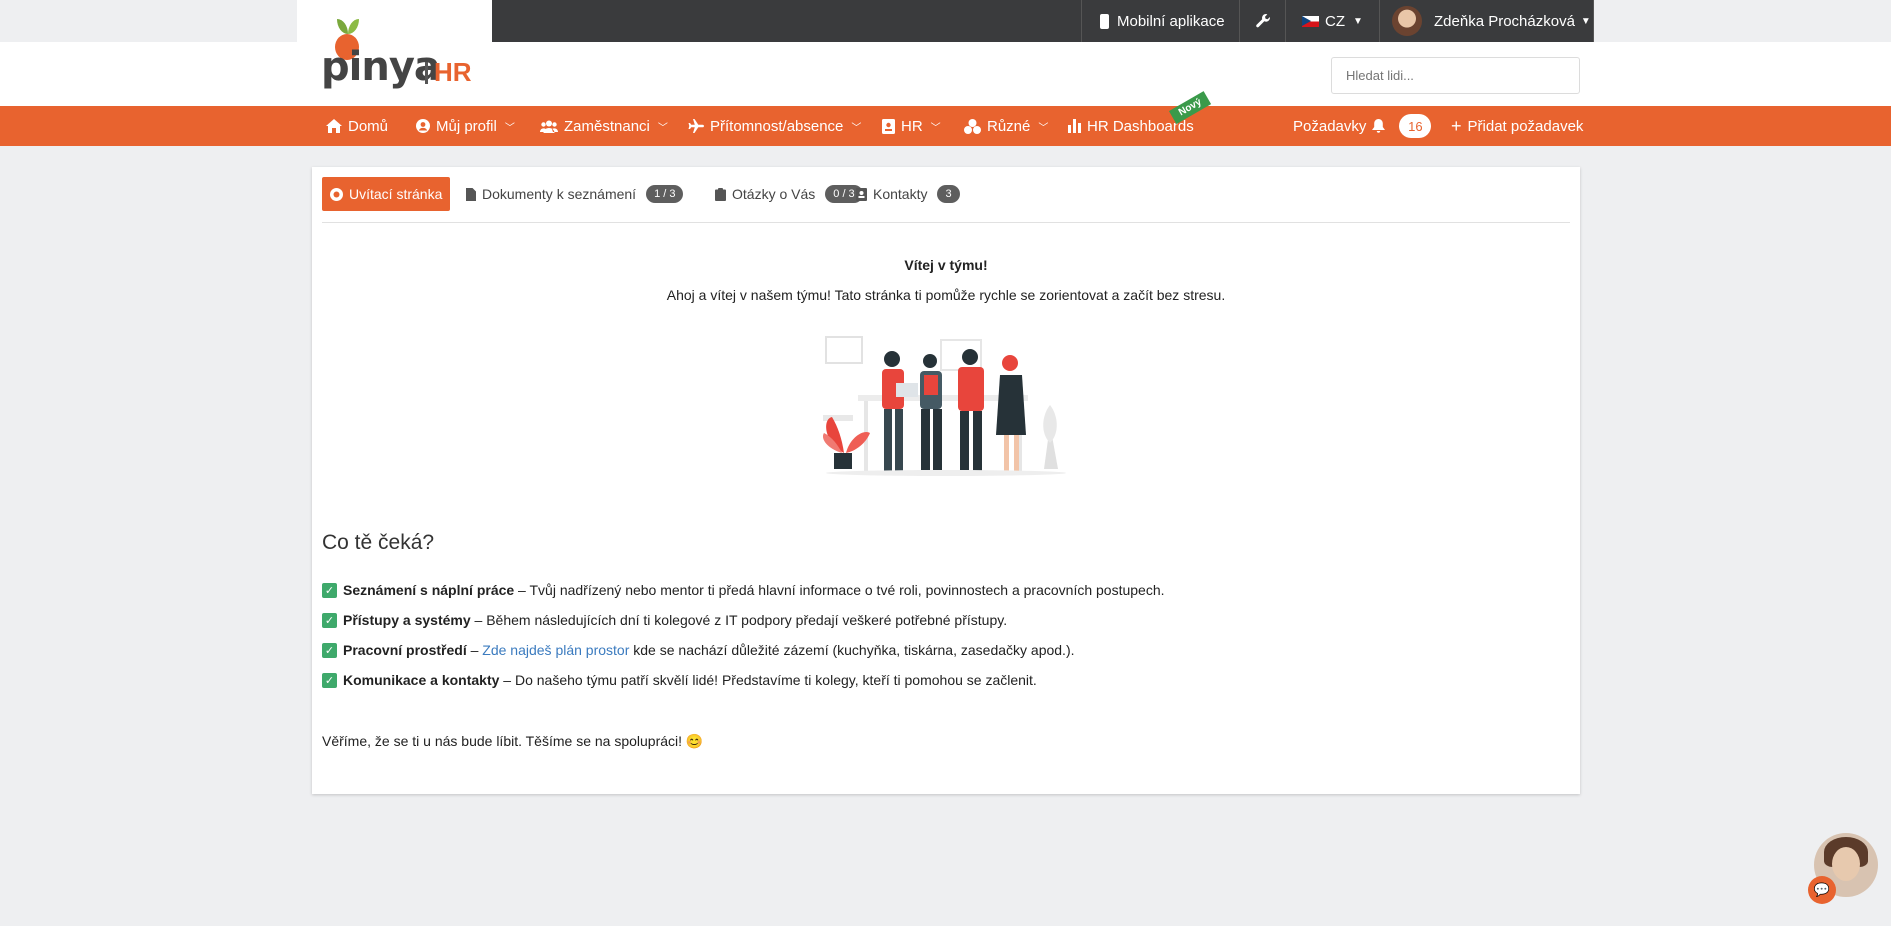 The height and width of the screenshot is (926, 1891). I want to click on mobile-app-label: Mobilní aplikace, so click(1171, 21).